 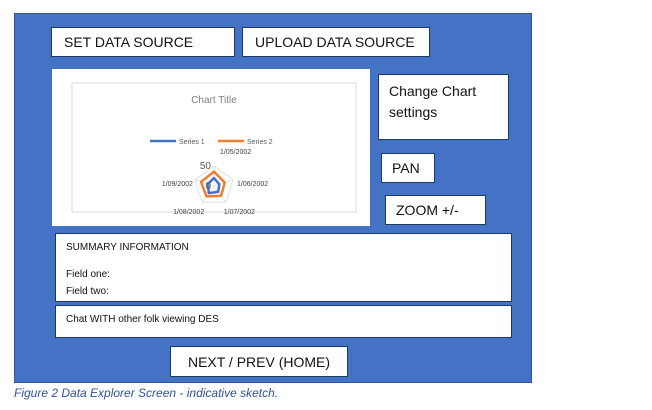 I want to click on field-one-label: Field one:, so click(x=88, y=274).